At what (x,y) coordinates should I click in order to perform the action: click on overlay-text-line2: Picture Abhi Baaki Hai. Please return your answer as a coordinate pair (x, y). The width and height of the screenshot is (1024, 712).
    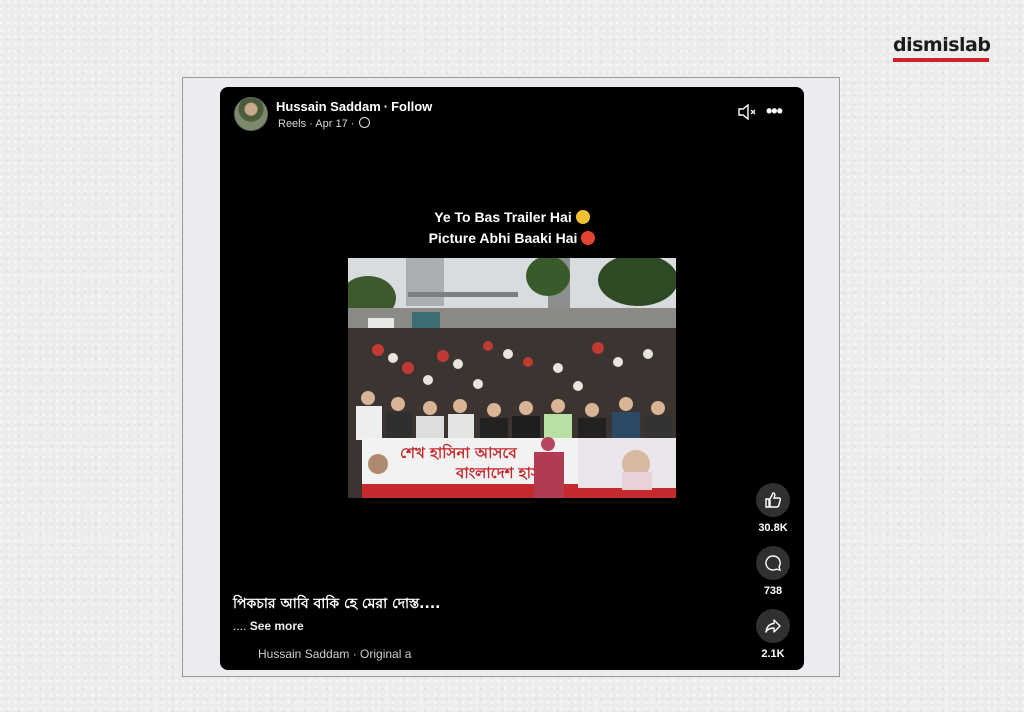
    Looking at the image, I should click on (512, 238).